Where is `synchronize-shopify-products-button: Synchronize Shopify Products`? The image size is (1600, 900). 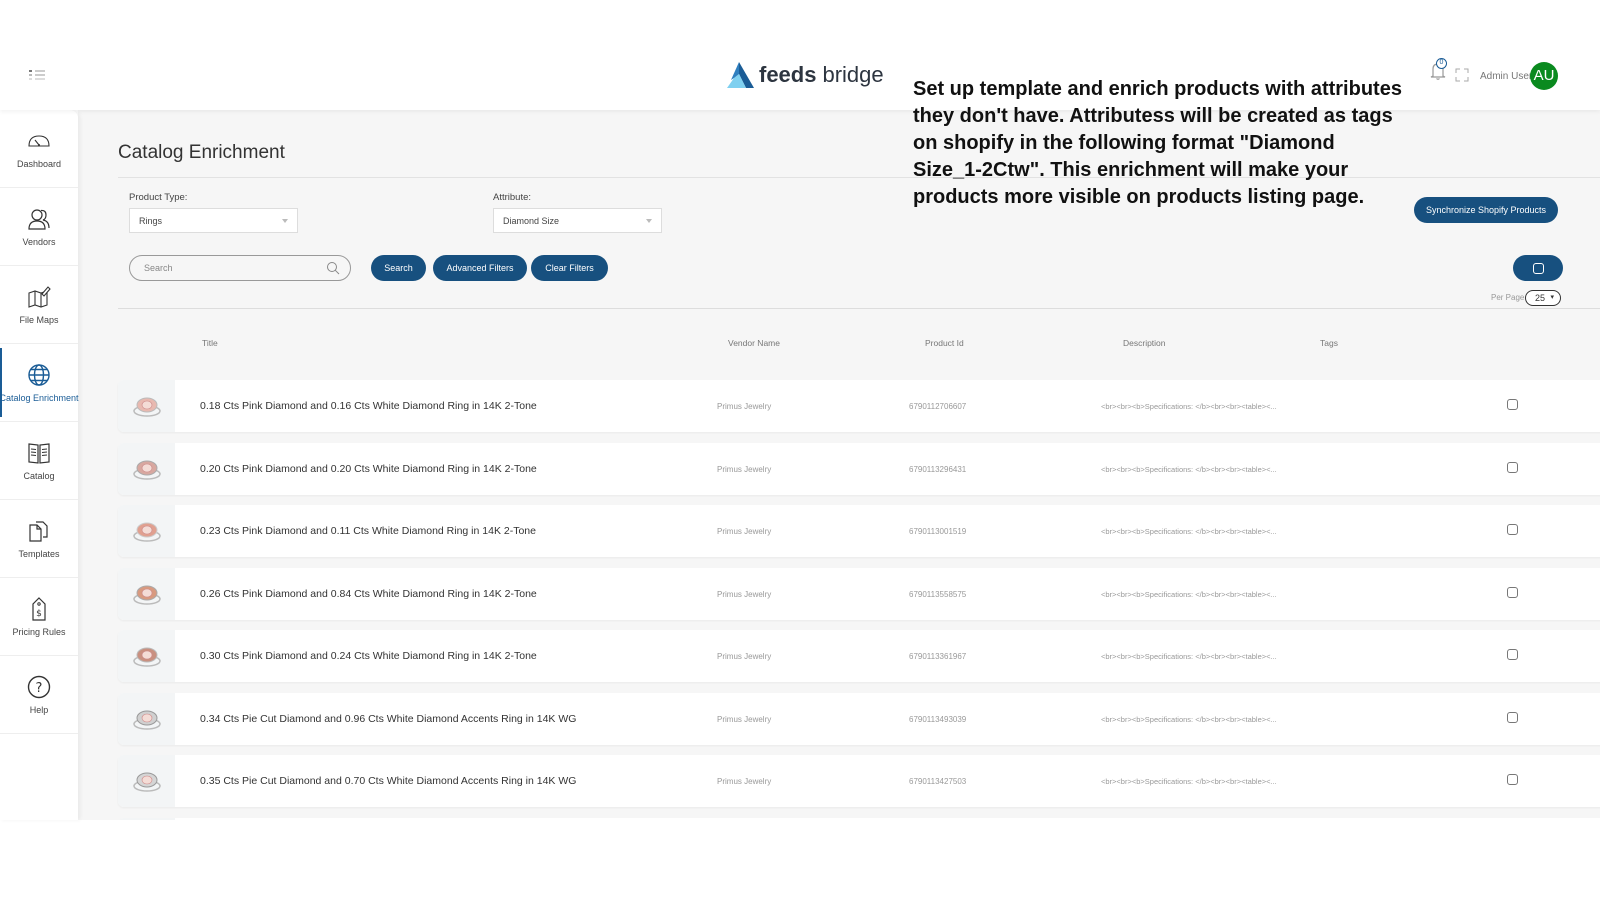 synchronize-shopify-products-button: Synchronize Shopify Products is located at coordinates (1486, 210).